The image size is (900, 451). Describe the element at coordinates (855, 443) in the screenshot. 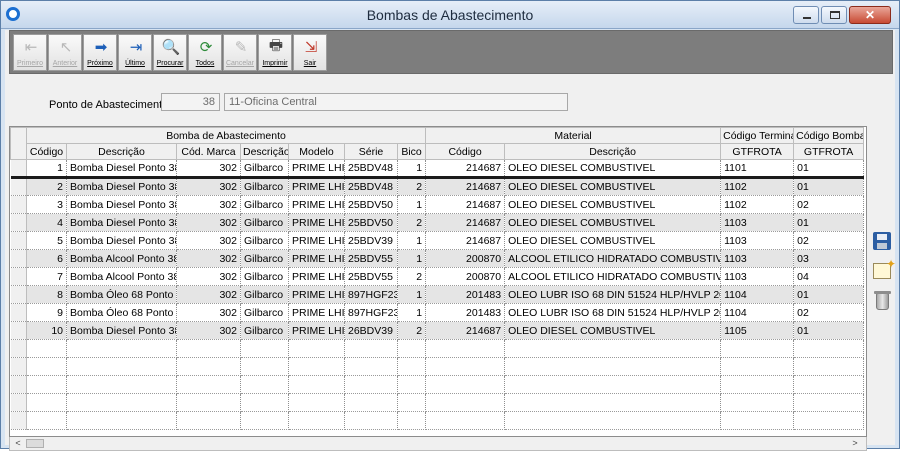

I see `scroll-right-icon: >` at that location.